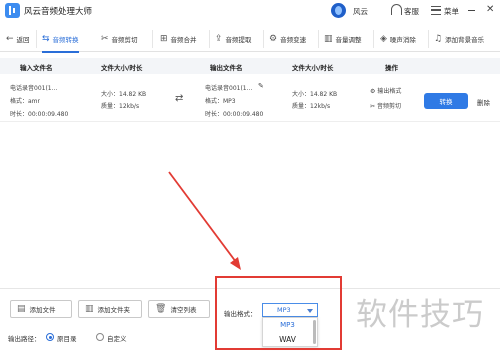 The height and width of the screenshot is (352, 500). What do you see at coordinates (313, 68) in the screenshot?
I see `column-output-size: 文件大小/时长` at bounding box center [313, 68].